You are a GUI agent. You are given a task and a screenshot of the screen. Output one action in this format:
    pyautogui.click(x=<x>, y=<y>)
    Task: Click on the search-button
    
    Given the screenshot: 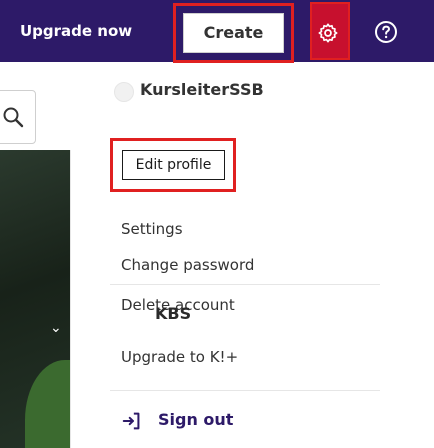 What is the action you would take?
    pyautogui.click(x=18, y=117)
    